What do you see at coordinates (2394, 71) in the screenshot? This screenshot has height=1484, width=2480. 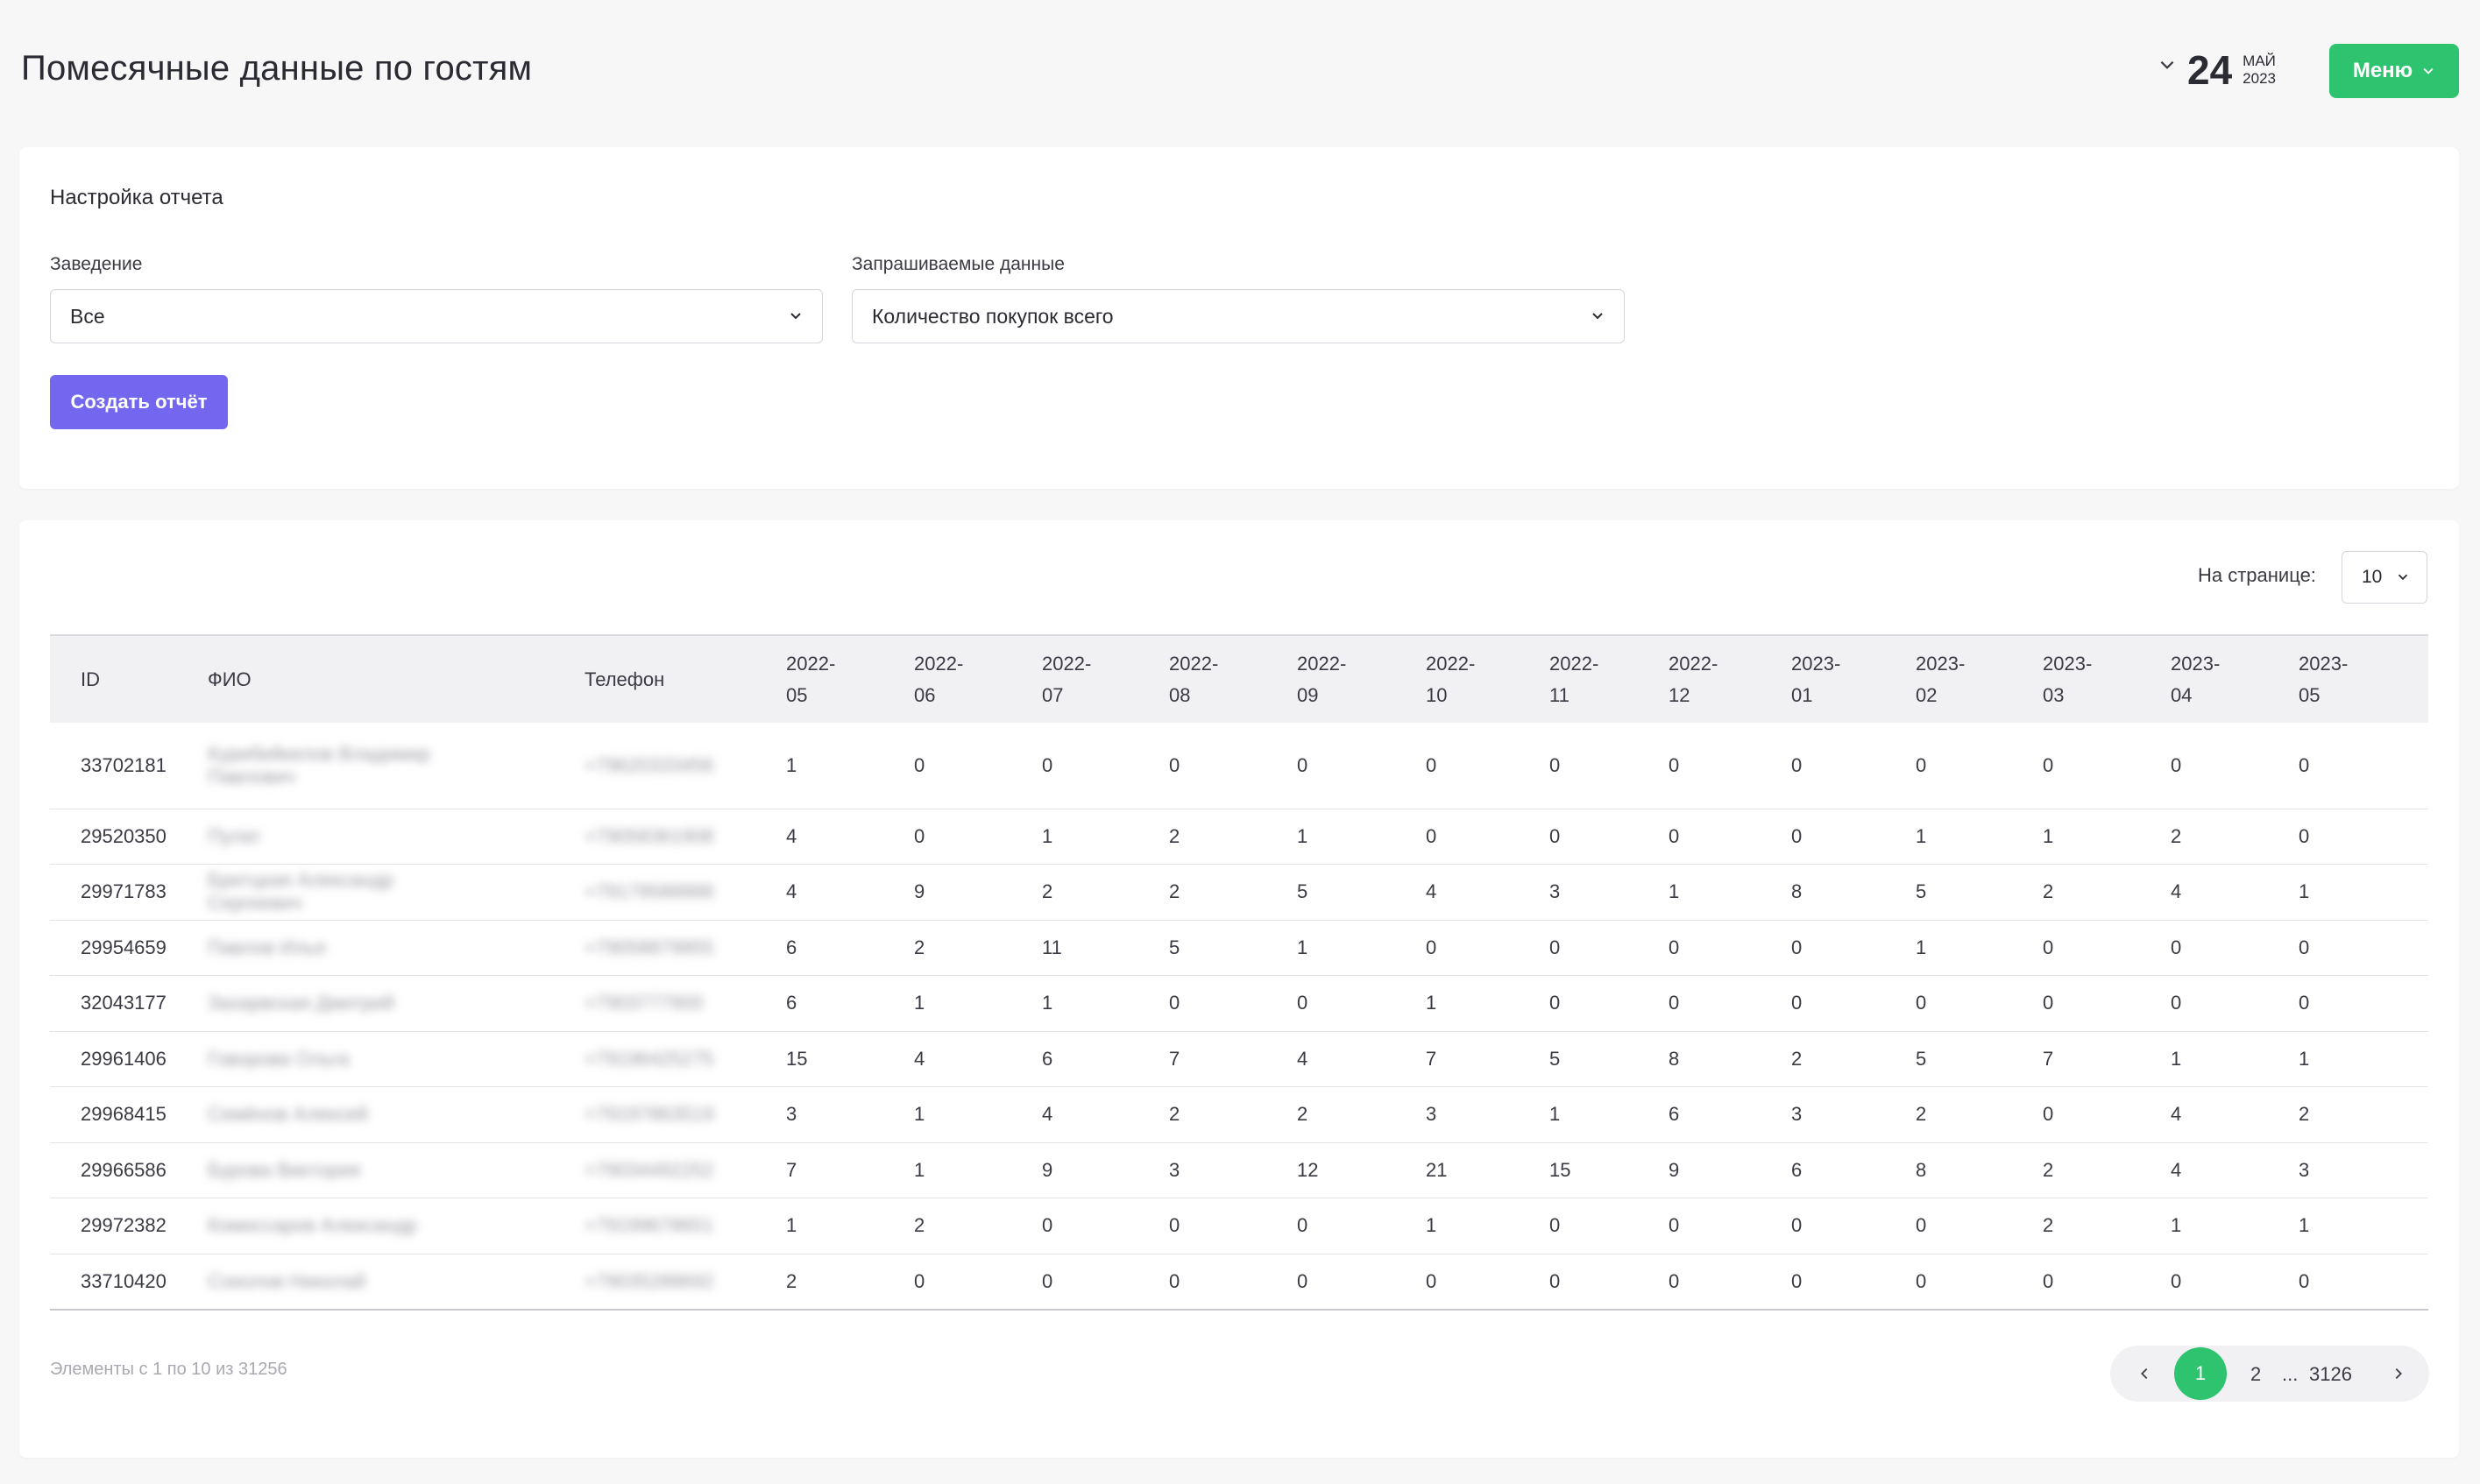 I see `menu-button: Меню` at bounding box center [2394, 71].